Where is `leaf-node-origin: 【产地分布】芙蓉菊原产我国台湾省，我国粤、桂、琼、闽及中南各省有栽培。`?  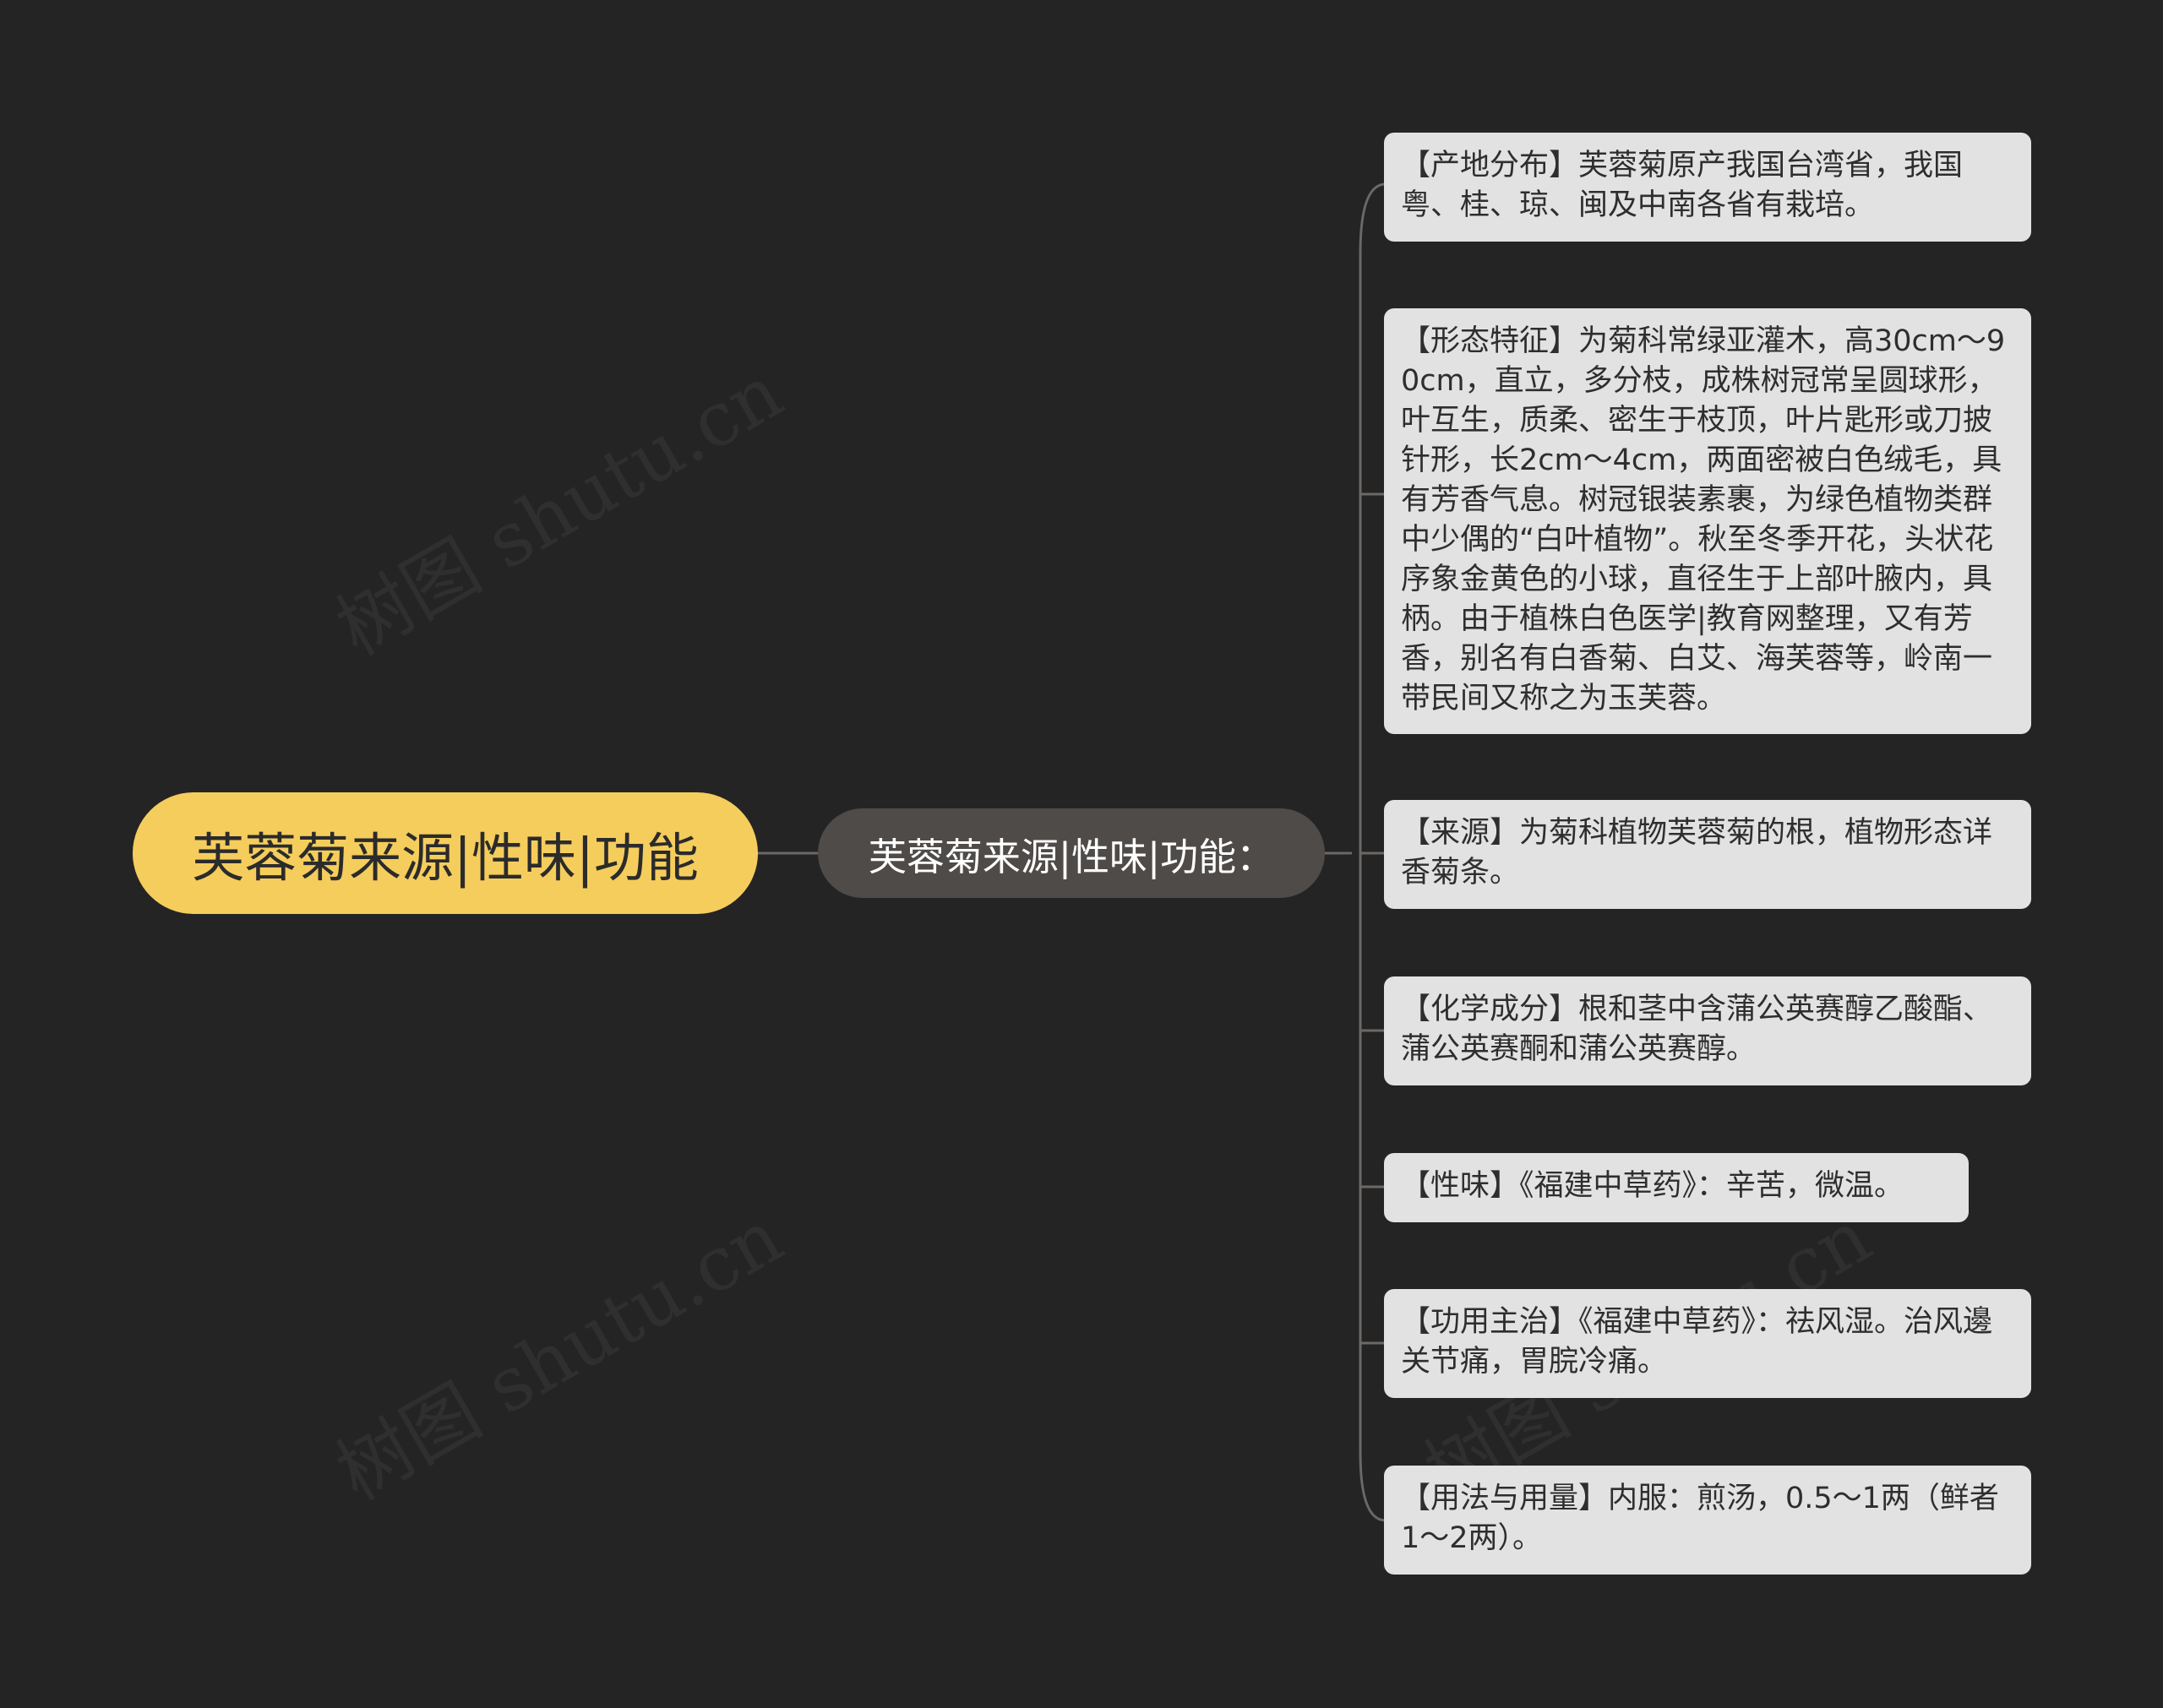
leaf-node-origin: 【产地分布】芙蓉菊原产我国台湾省，我国粤、桂、琼、闽及中南各省有栽培。 is located at coordinates (1708, 188).